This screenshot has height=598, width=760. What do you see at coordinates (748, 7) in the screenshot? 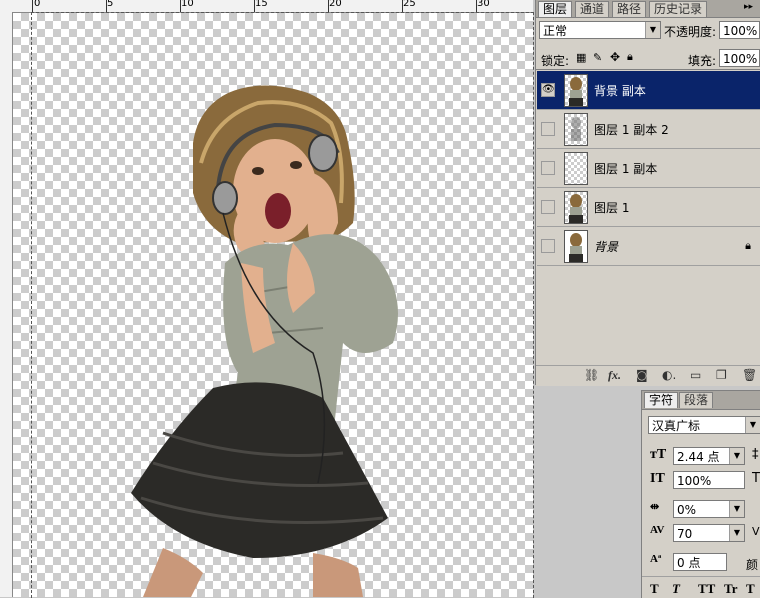
I see `panel-menu-icon: ▸▸` at bounding box center [748, 7].